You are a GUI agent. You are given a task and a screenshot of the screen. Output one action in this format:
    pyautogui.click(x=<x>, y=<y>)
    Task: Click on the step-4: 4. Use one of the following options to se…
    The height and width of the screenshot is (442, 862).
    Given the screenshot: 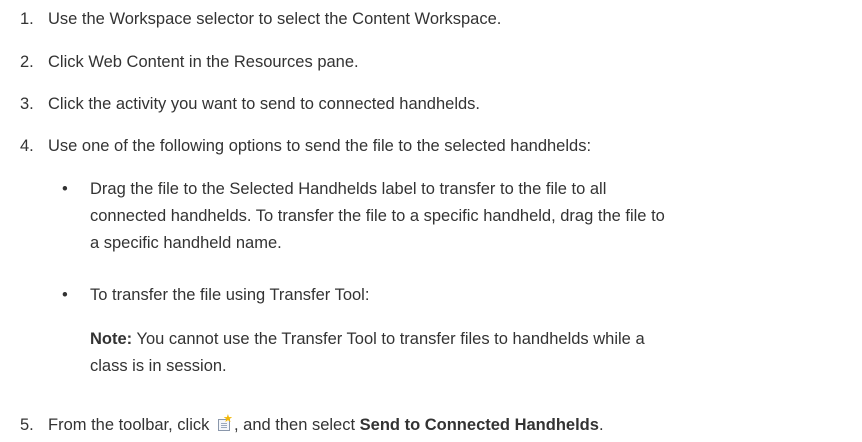 What is the action you would take?
    pyautogui.click(x=305, y=146)
    